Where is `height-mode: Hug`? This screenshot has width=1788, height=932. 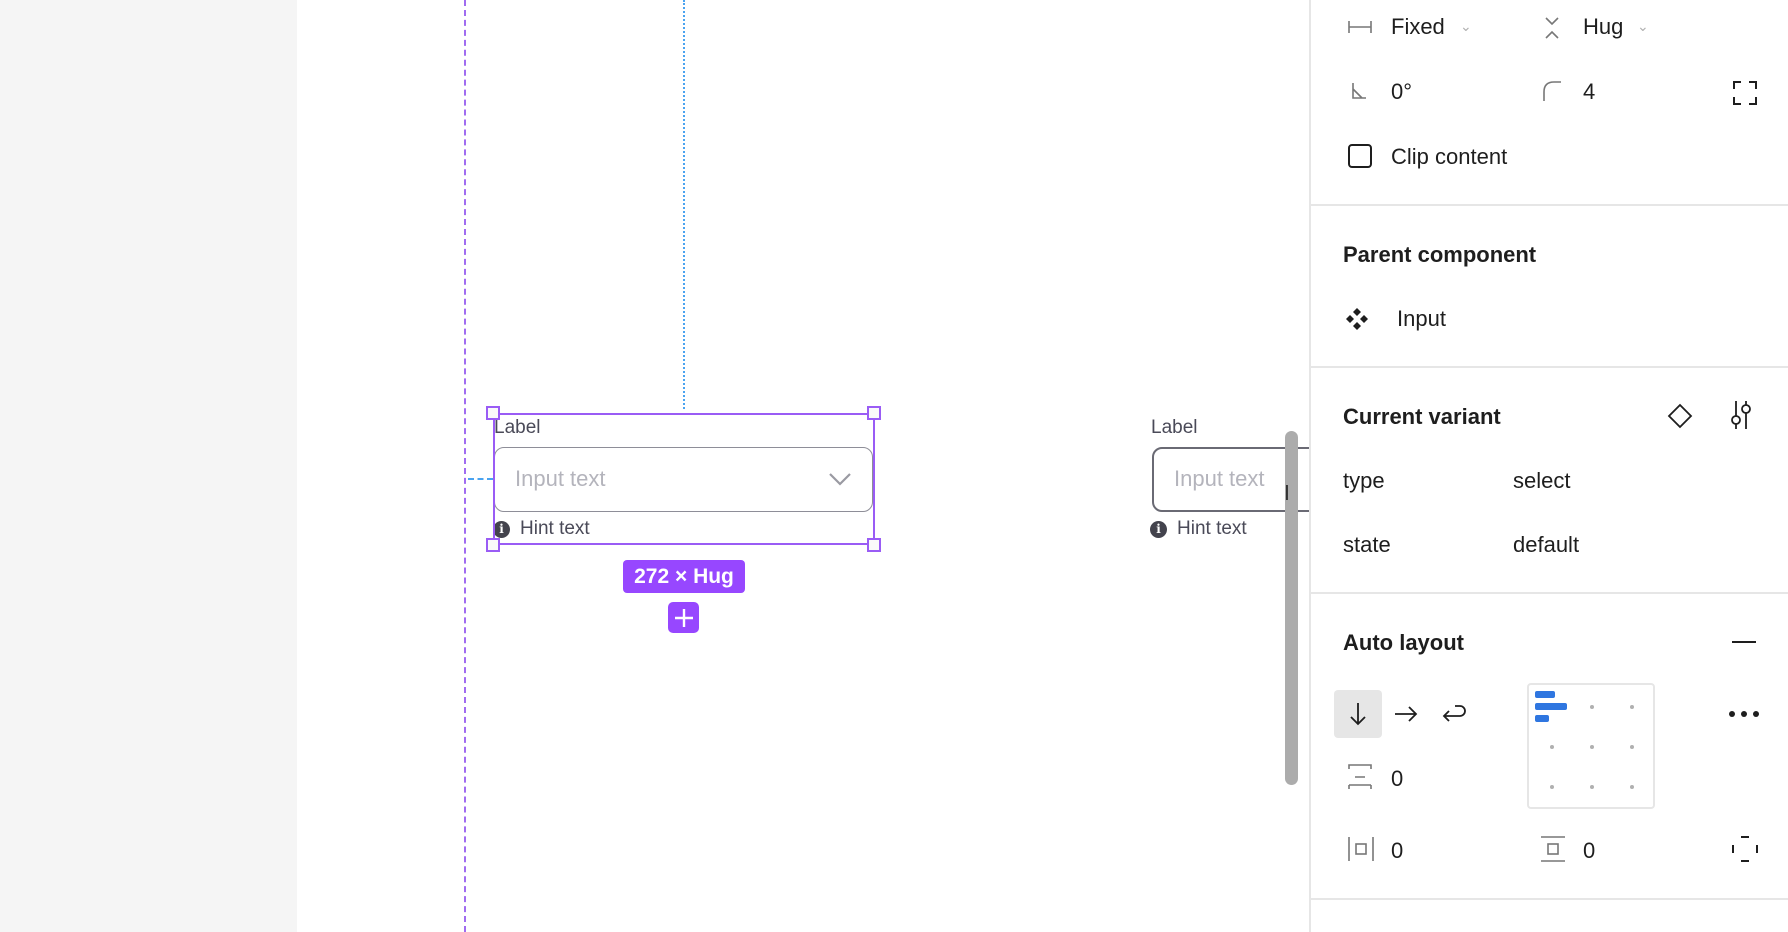
height-mode: Hug is located at coordinates (1603, 27).